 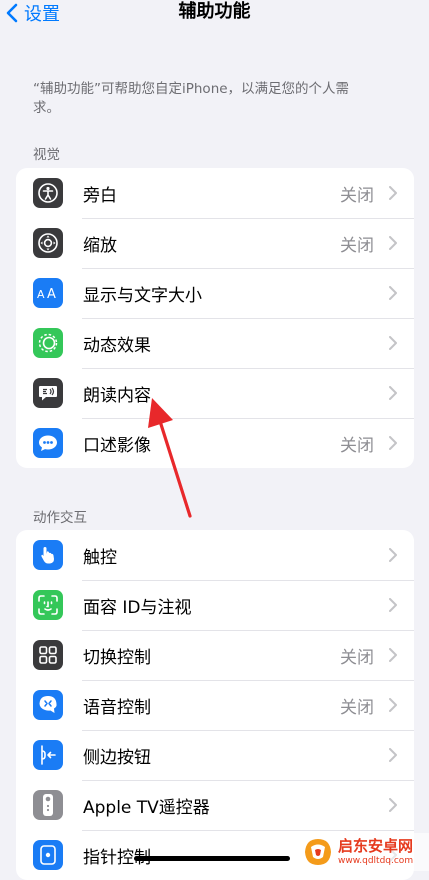 What do you see at coordinates (46, 155) in the screenshot?
I see `section-header-vision: 视觉` at bounding box center [46, 155].